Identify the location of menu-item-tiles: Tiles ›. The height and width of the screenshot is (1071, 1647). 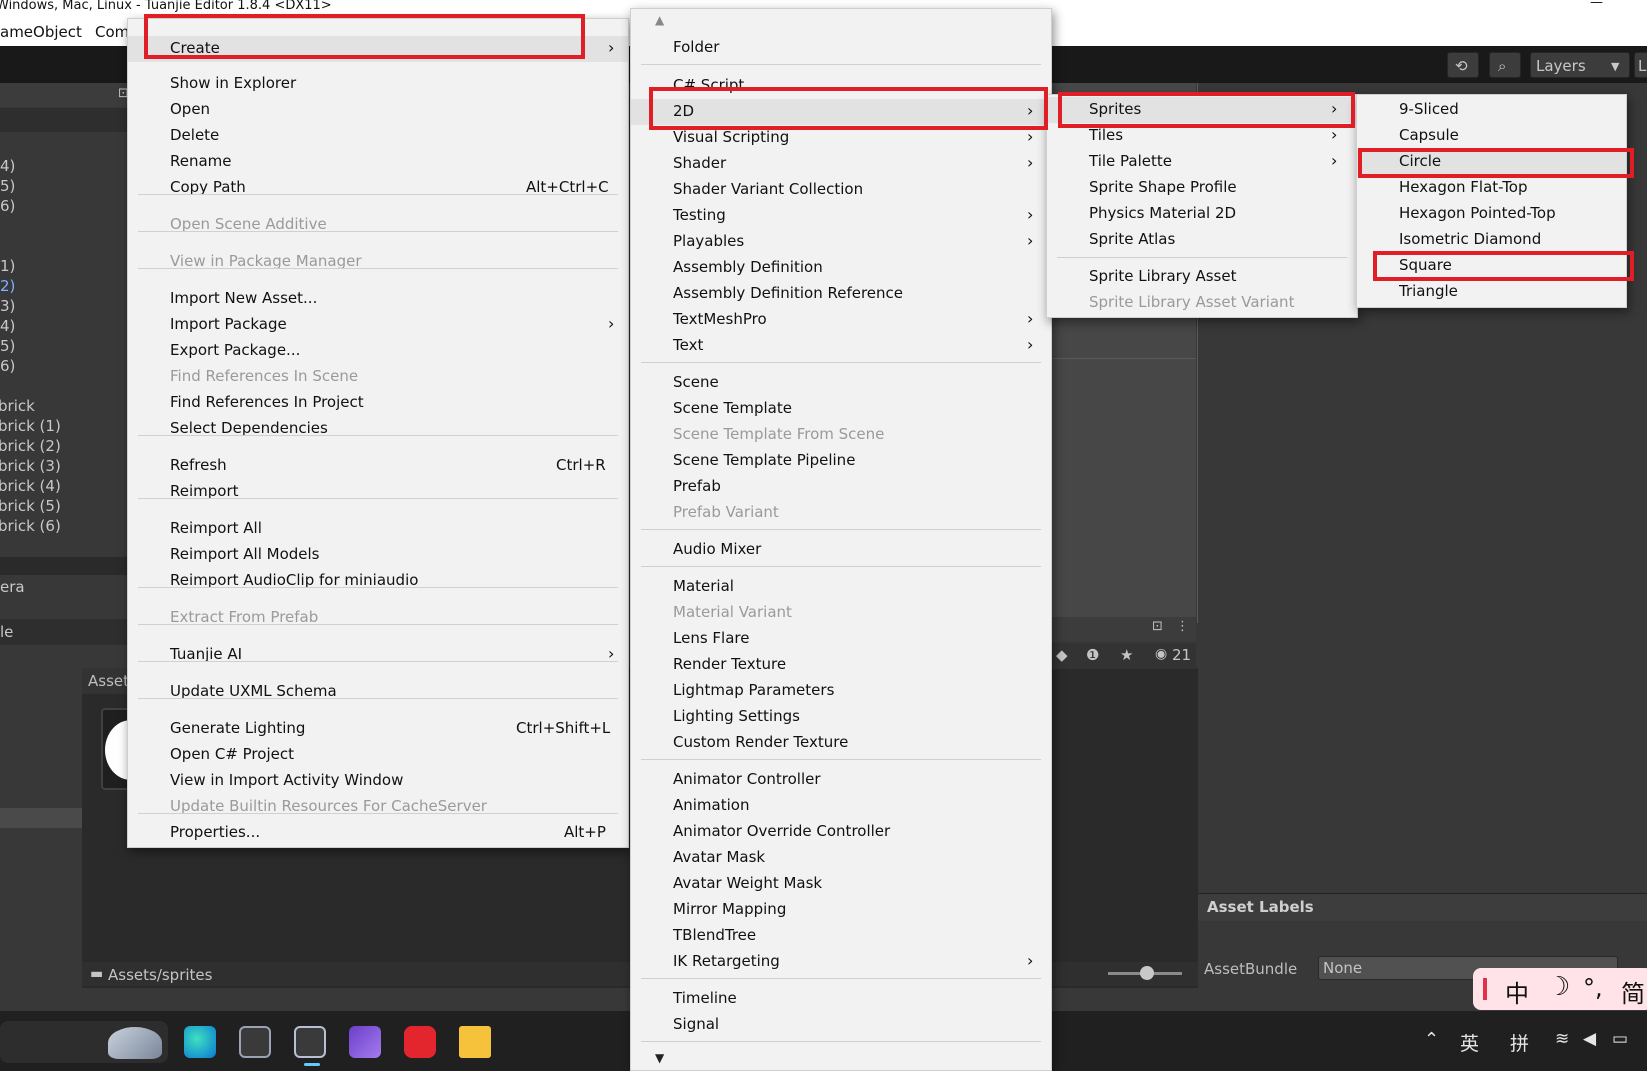
(1202, 136).